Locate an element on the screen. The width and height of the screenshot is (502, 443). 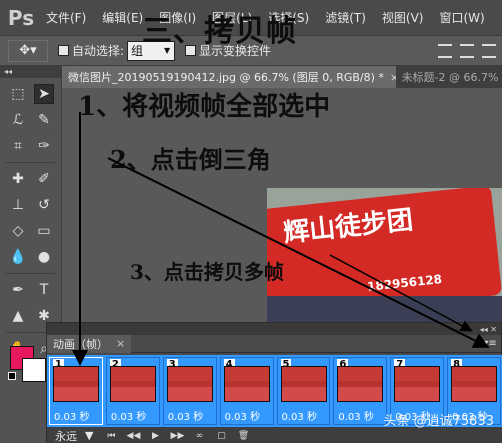
gradient-tool-icon: ▭ is located at coordinates (44, 231).